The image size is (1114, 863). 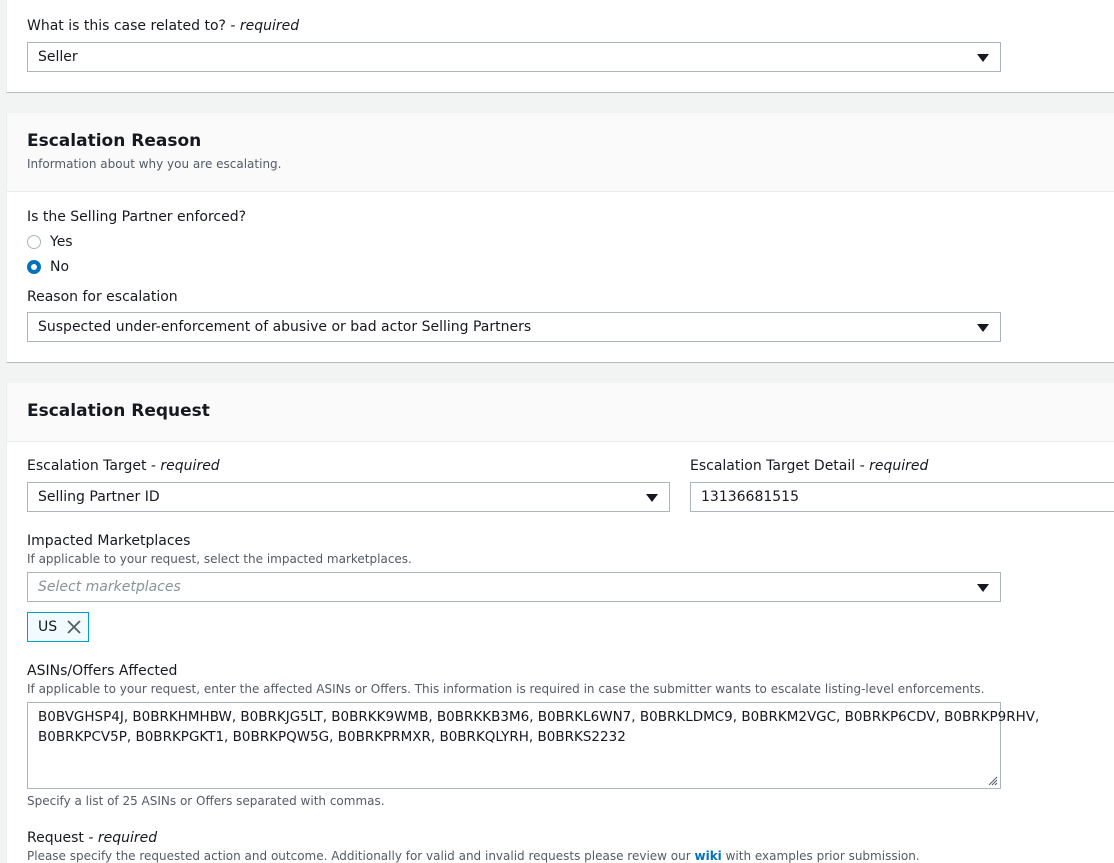 I want to click on escalation-request-title: Escalation Request, so click(x=118, y=411).